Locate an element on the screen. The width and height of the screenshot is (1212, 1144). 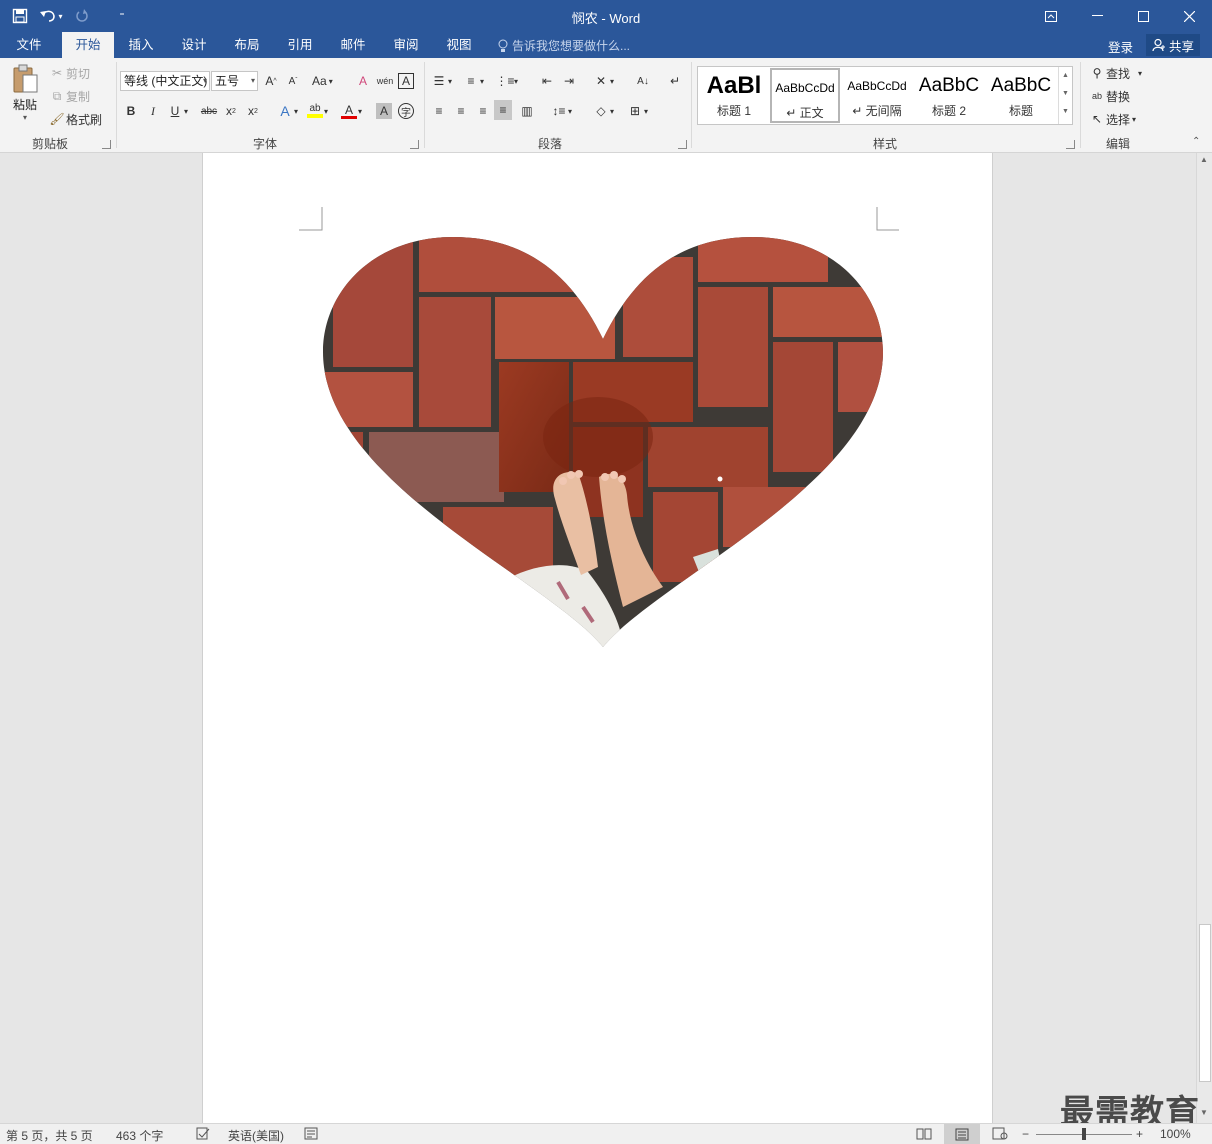
show-marks-button: ↵ is located at coordinates (675, 81).